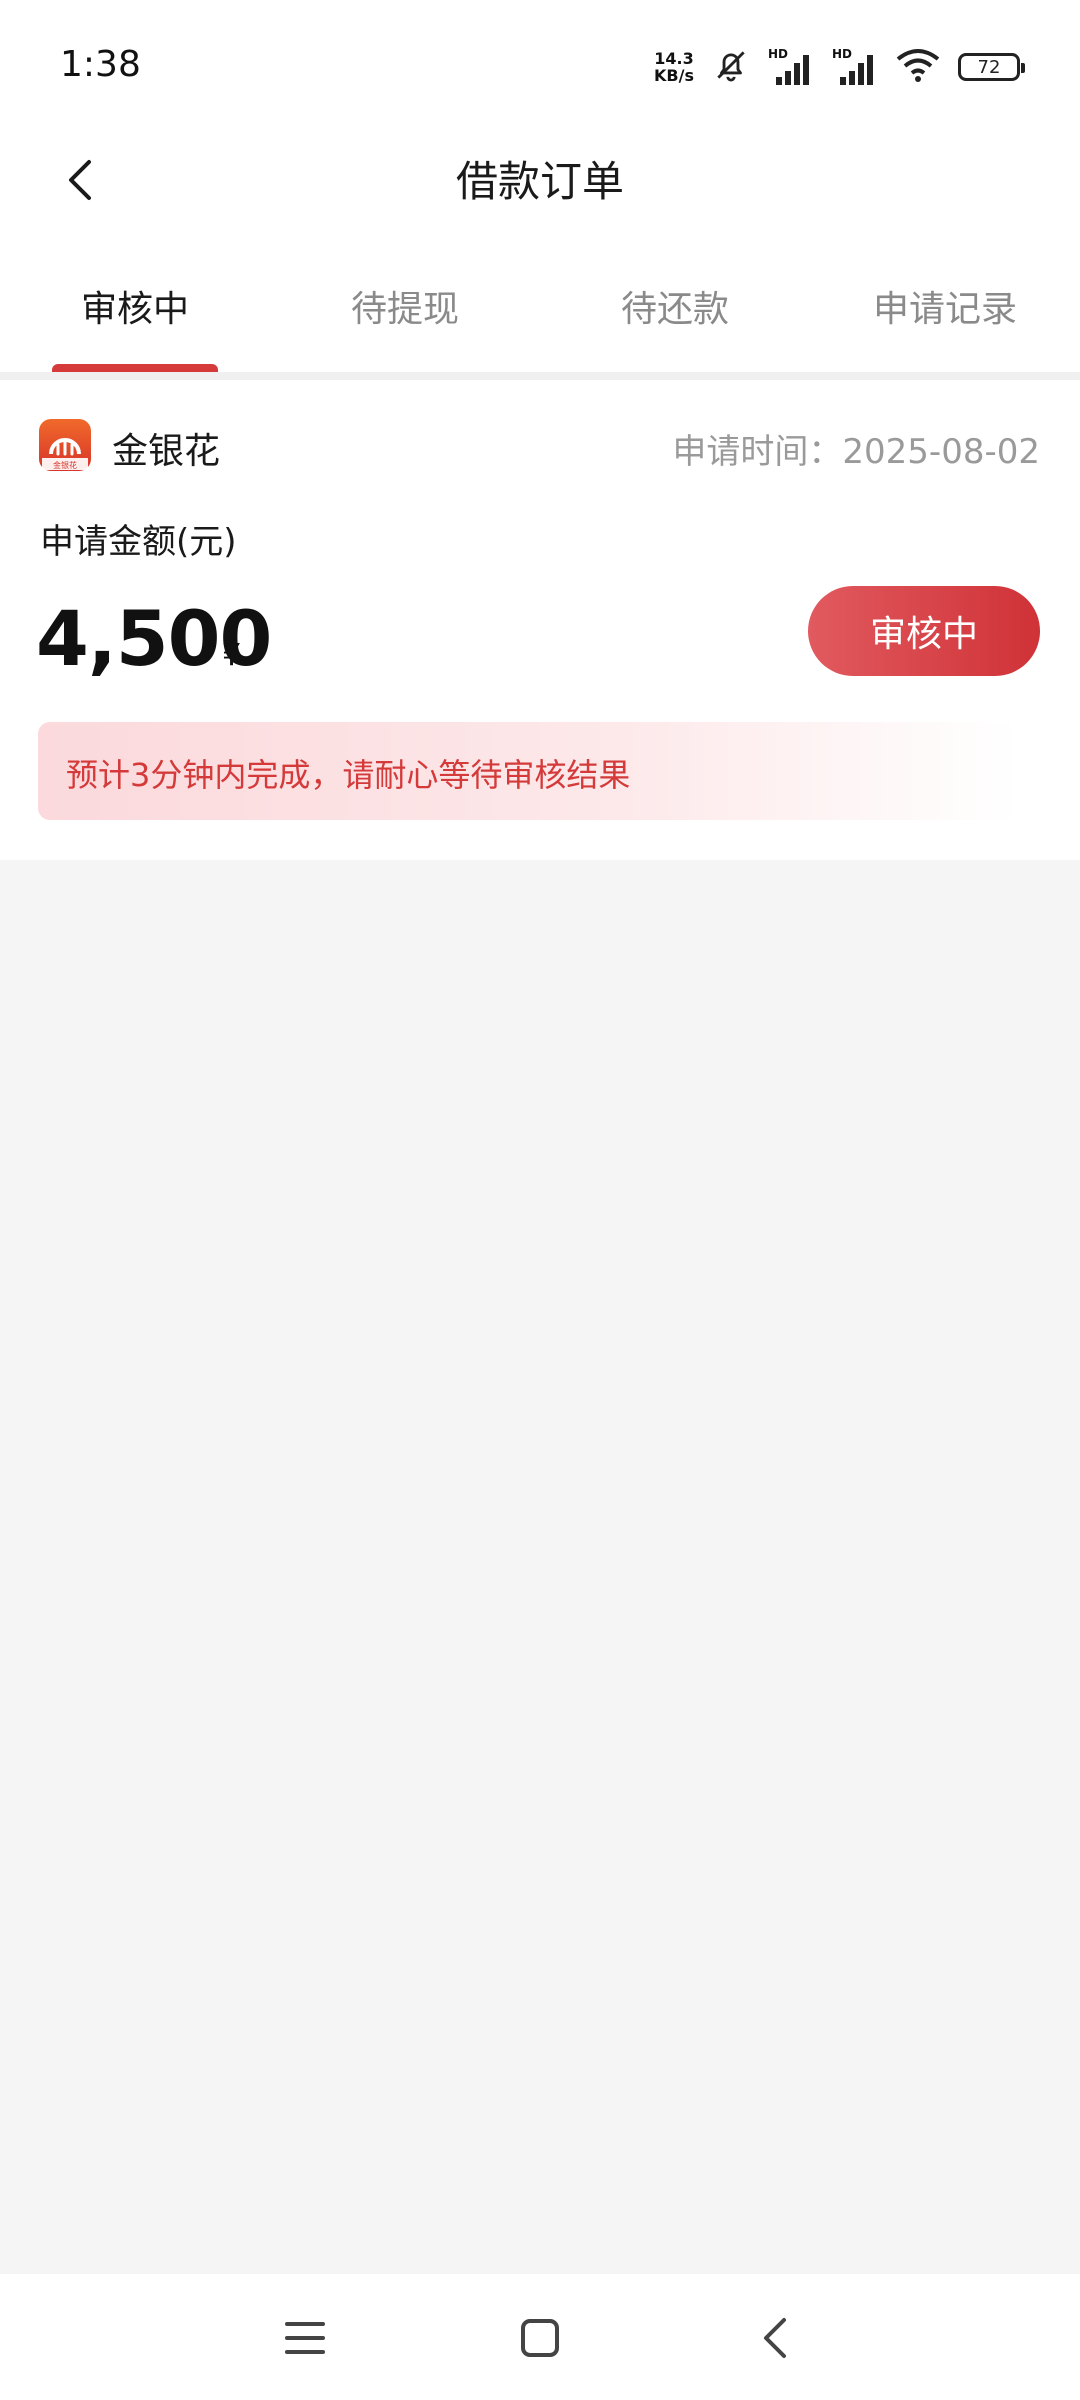 This screenshot has width=1080, height=2400. I want to click on network-speed: 14.3 KB/s, so click(674, 67).